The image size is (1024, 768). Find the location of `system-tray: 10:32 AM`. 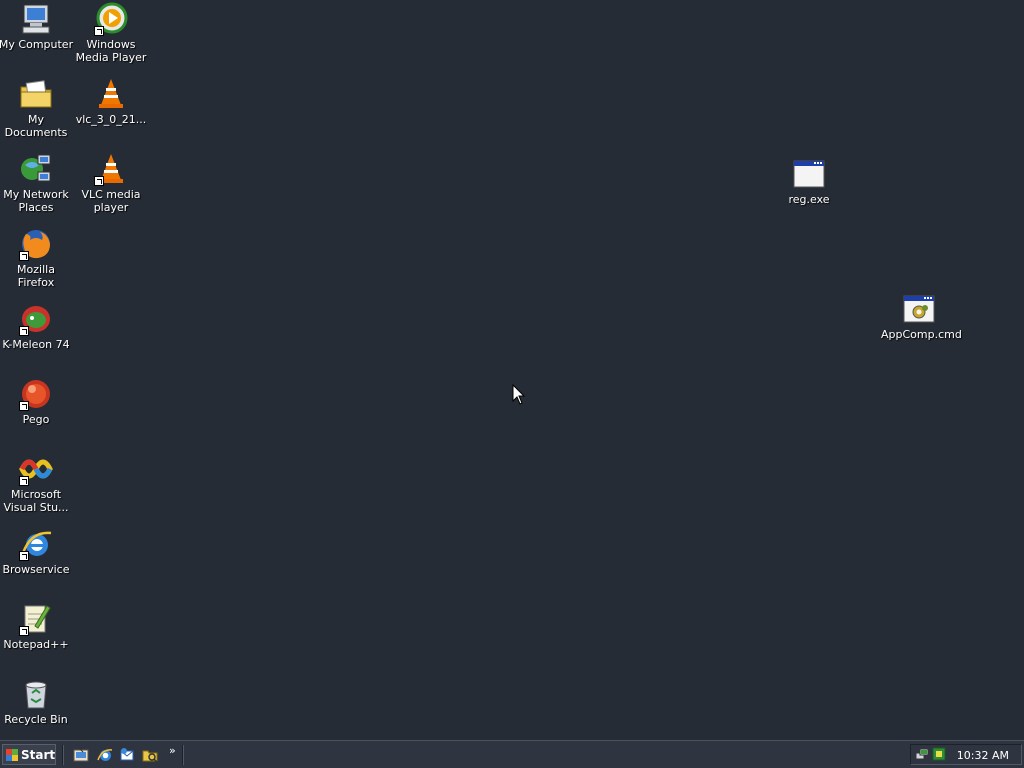

system-tray: 10:32 AM is located at coordinates (966, 754).